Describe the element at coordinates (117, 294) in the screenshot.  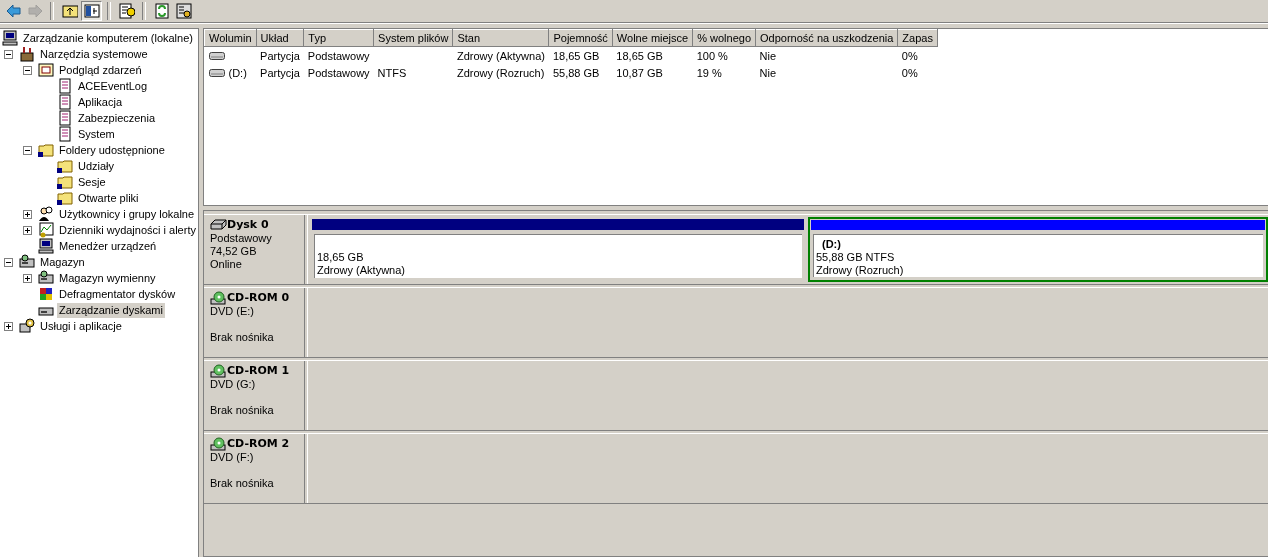
I see `tree-item: Defragmentator dysków` at that location.